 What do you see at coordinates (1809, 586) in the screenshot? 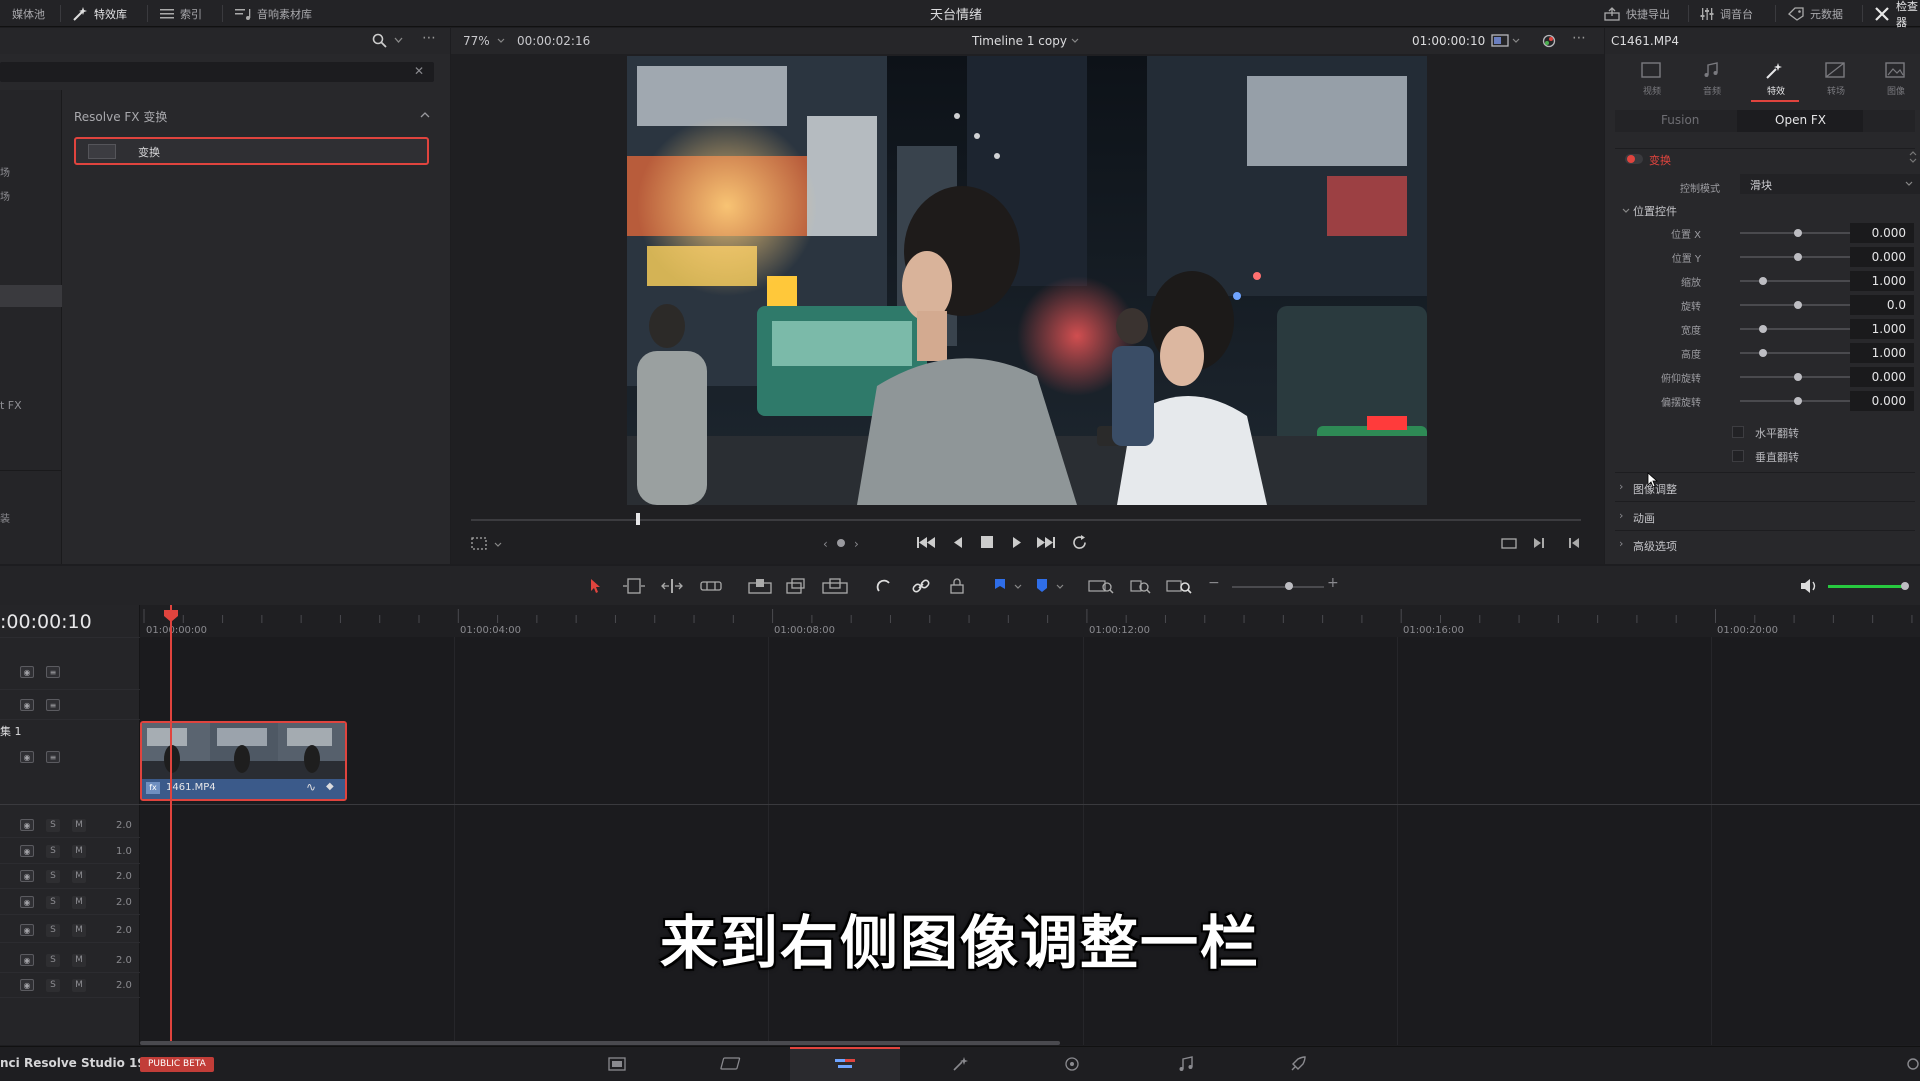
I see `volume-icon` at bounding box center [1809, 586].